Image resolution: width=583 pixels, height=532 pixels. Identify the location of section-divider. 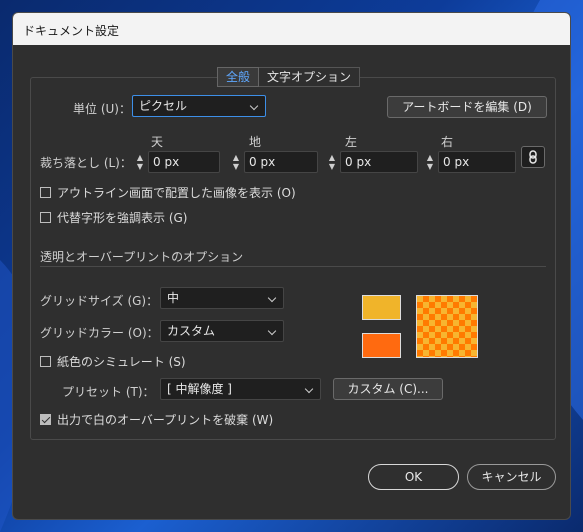
(293, 266).